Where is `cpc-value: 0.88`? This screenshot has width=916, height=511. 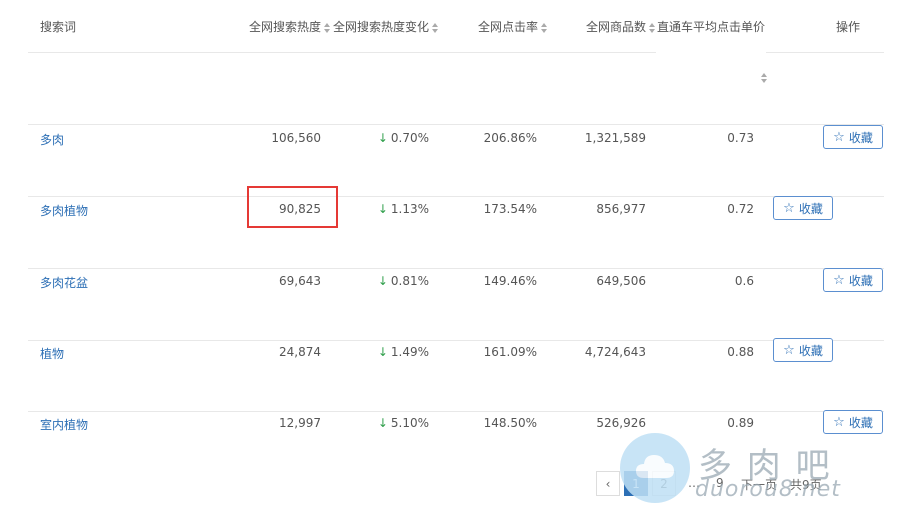
cpc-value: 0.88 is located at coordinates (740, 352).